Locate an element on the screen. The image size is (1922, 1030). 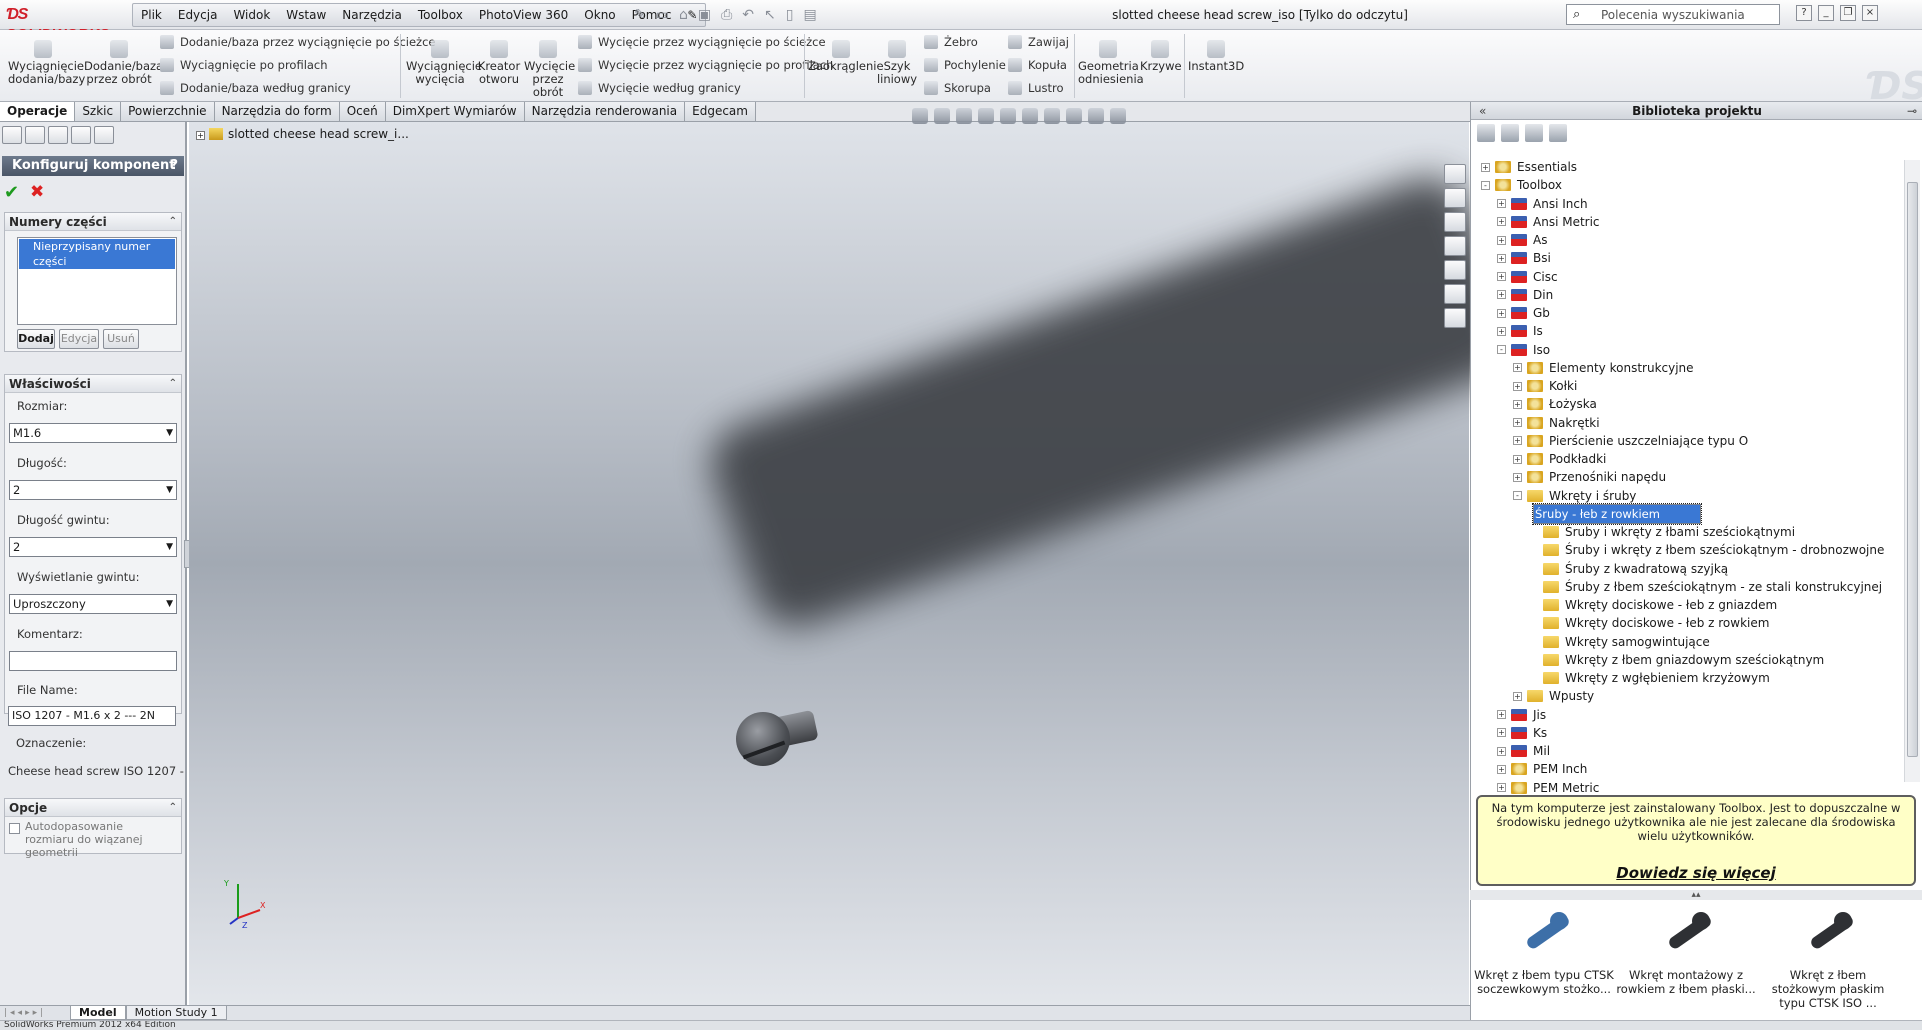
curves-button: Krzywe is located at coordinates (1161, 56).